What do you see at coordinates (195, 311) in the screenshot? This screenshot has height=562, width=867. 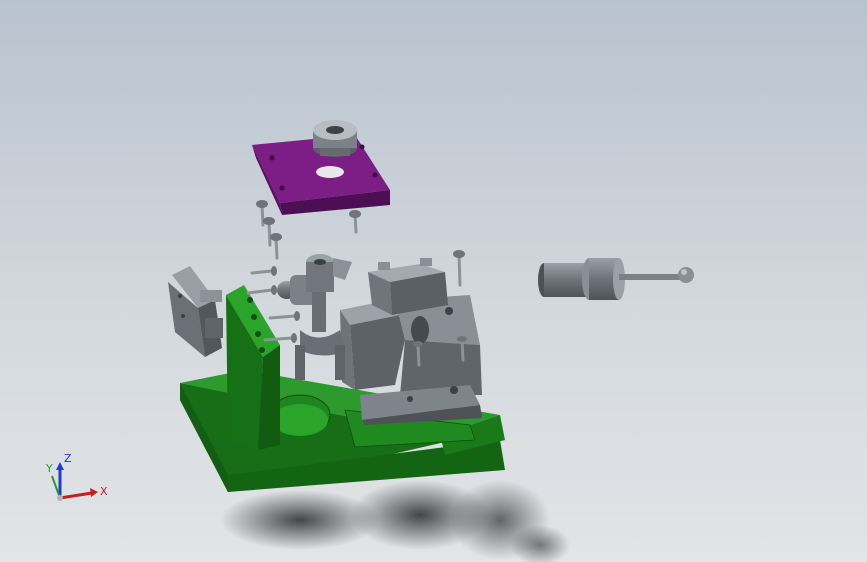 I see `side-block` at bounding box center [195, 311].